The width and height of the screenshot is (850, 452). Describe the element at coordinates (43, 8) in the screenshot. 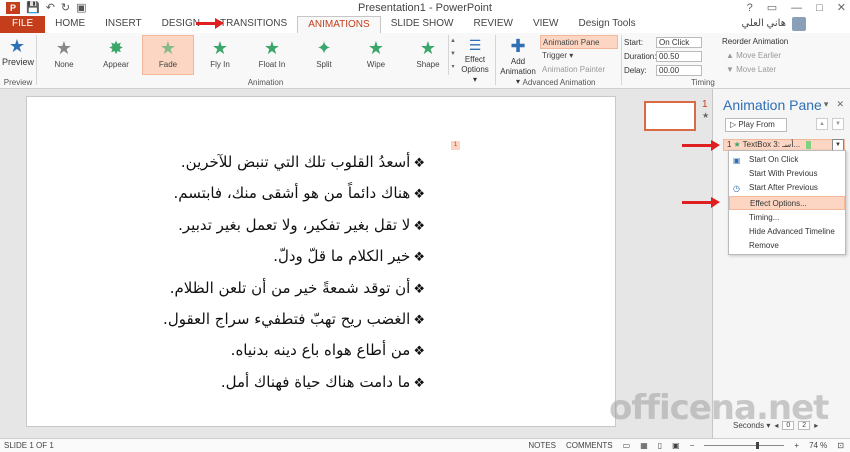

I see `quick-access-toolbar: P 💾 ↶ ↻ ▣` at that location.